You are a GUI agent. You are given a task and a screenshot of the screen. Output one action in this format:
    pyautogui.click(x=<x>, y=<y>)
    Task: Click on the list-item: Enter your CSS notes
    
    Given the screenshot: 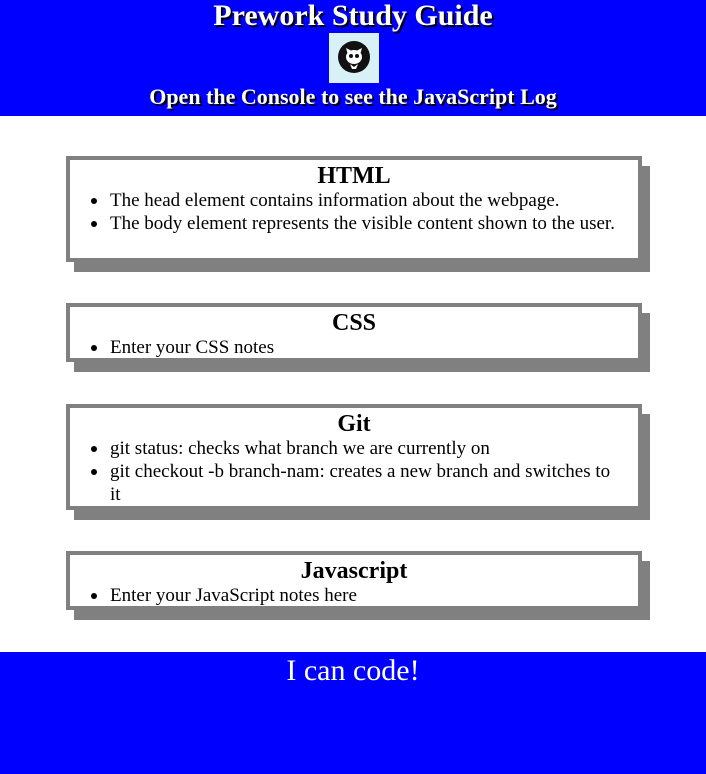 What is the action you would take?
    pyautogui.click(x=355, y=347)
    